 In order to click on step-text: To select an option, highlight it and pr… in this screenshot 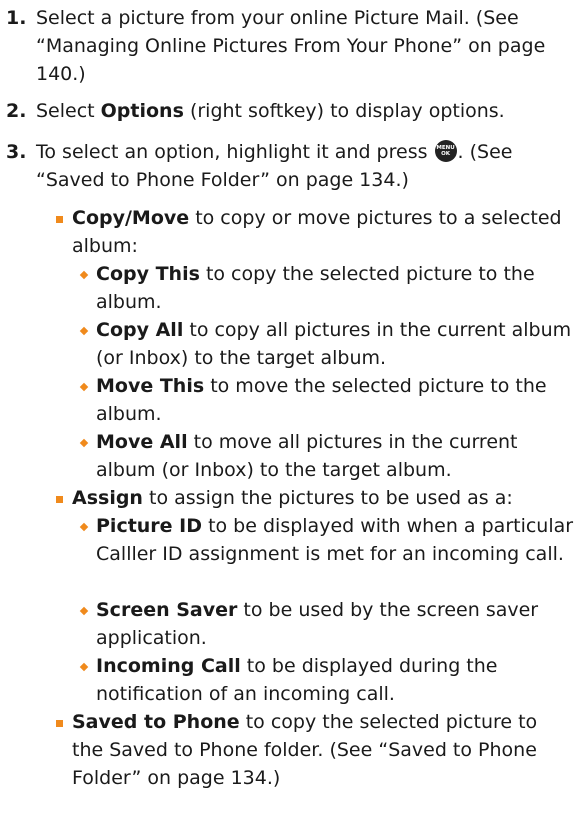, I will do `click(306, 166)`.